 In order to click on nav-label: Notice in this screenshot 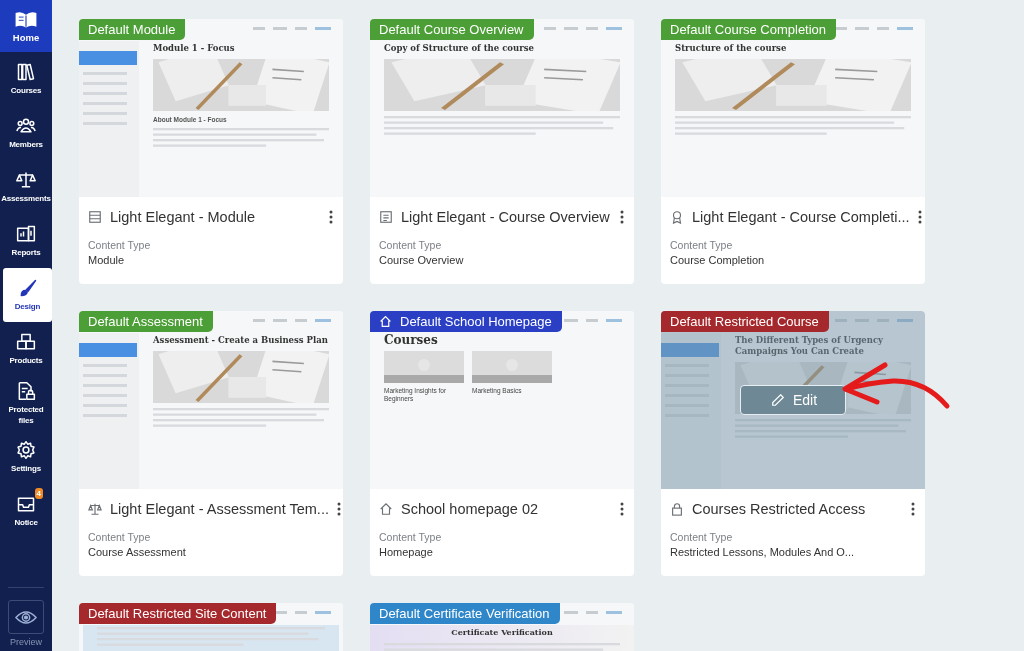, I will do `click(26, 522)`.